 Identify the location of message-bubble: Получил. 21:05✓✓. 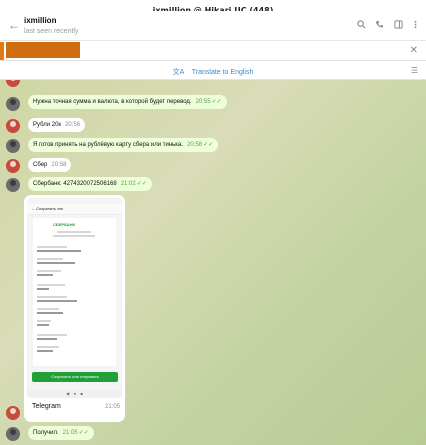
(61, 433).